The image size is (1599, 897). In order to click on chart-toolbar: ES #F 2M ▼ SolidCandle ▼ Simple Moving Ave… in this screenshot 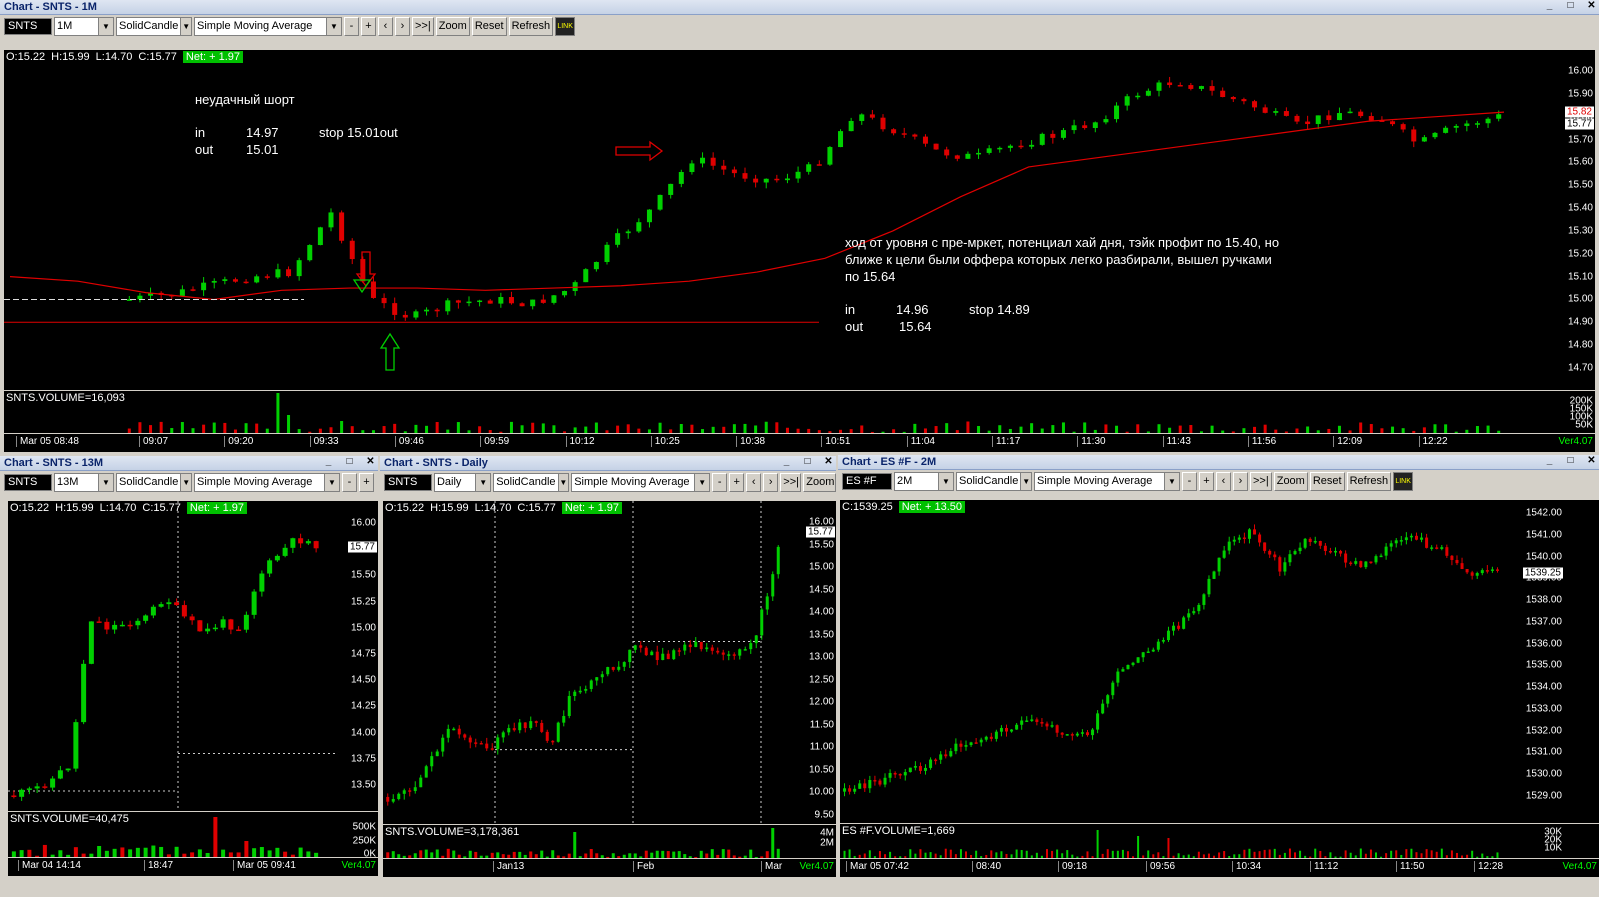, I will do `click(1218, 481)`.